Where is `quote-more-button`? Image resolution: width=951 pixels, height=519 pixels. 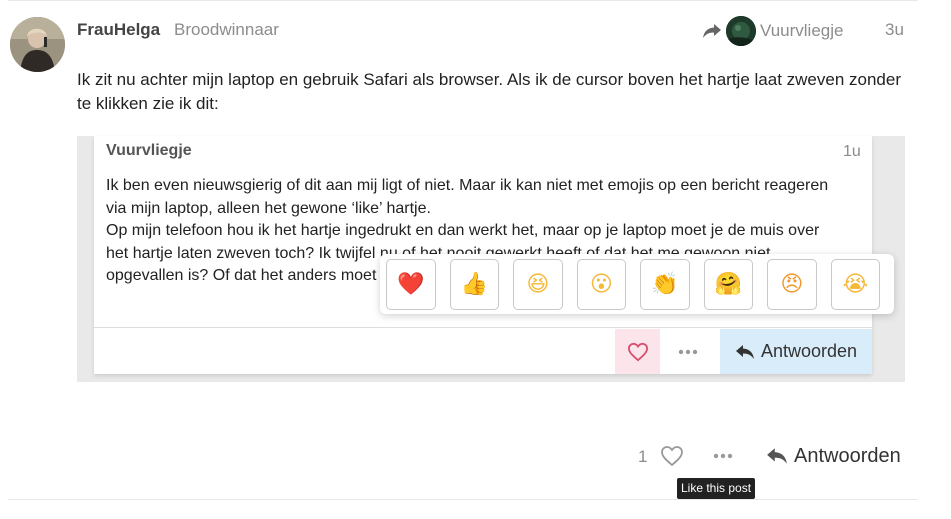
quote-more-button is located at coordinates (688, 352).